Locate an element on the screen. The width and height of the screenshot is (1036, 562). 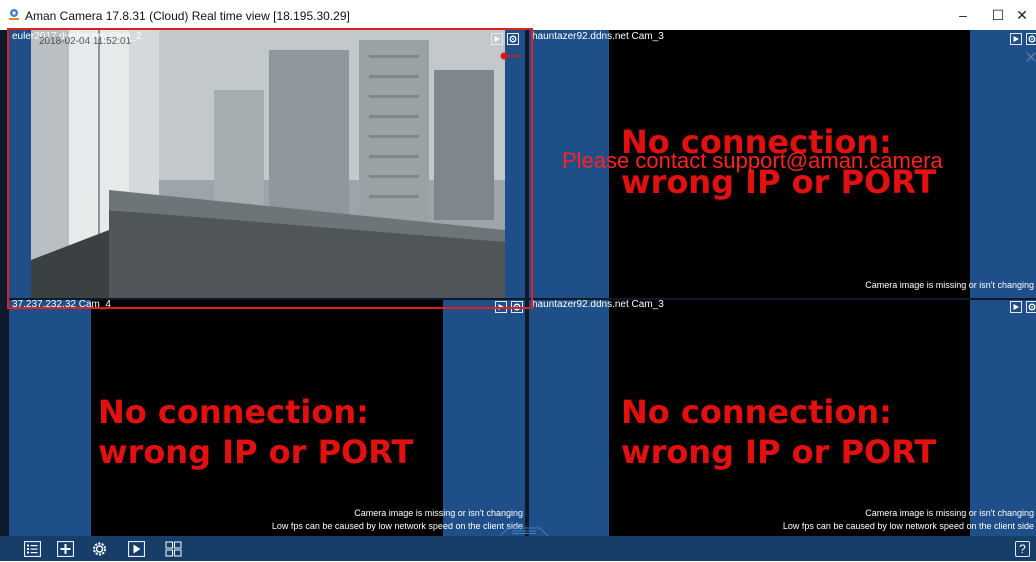
layout-grid-button is located at coordinates (173, 549).